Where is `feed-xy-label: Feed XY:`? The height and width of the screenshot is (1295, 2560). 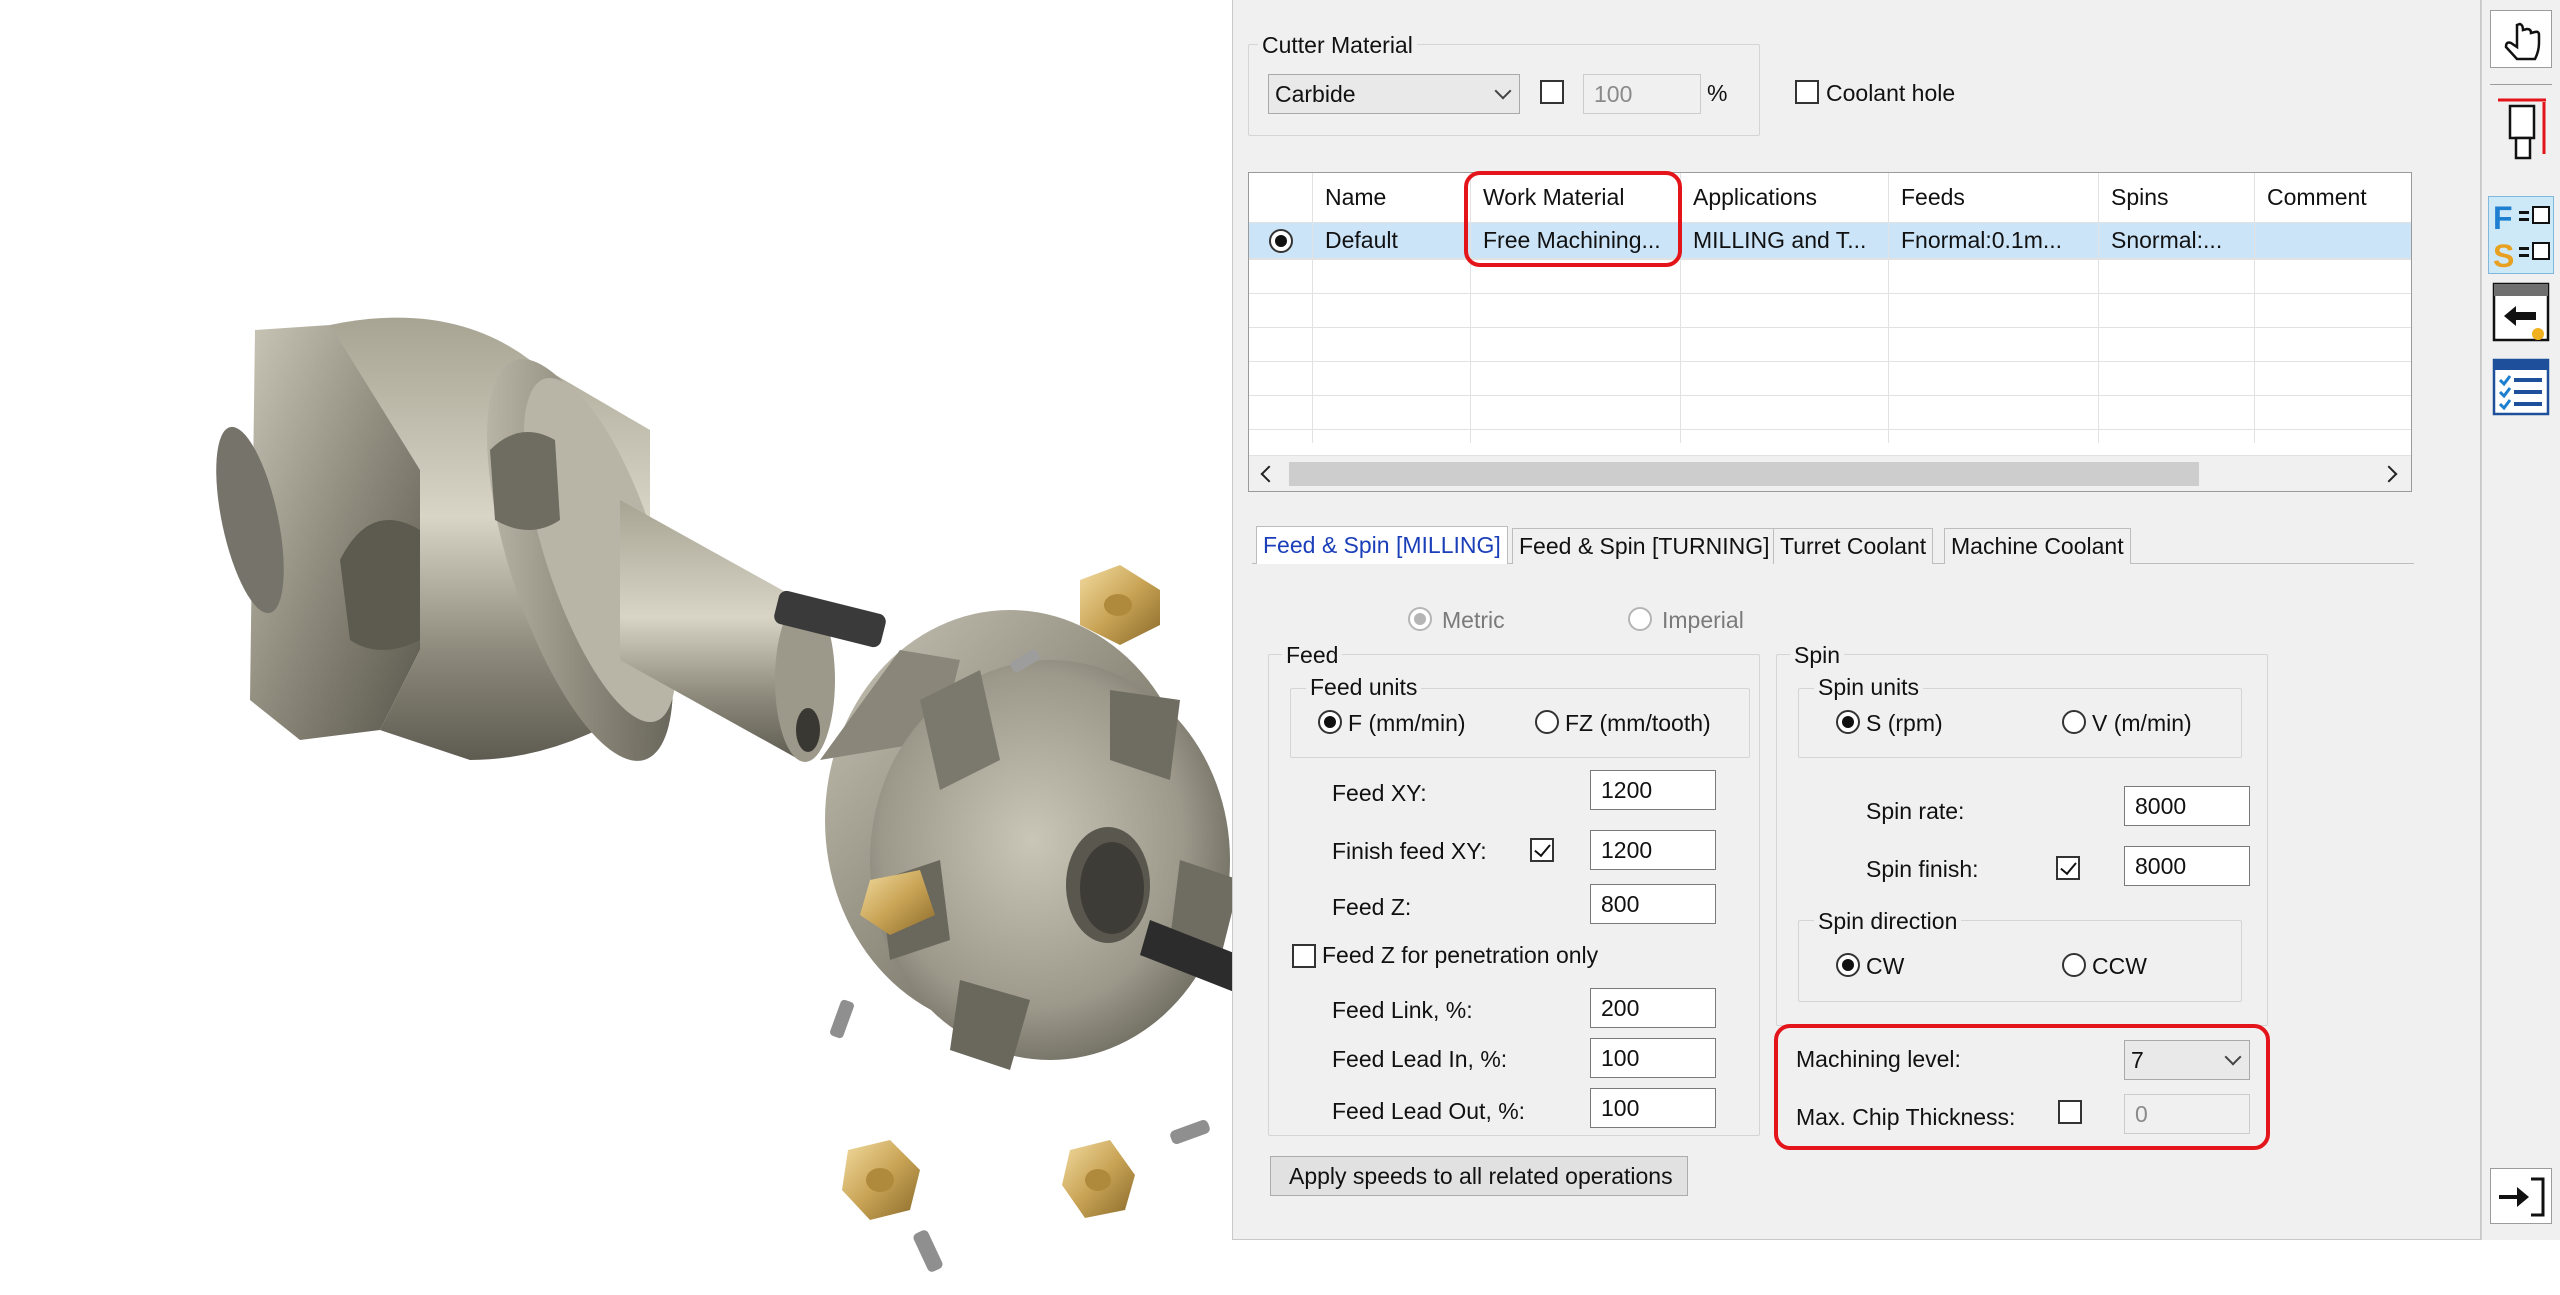 feed-xy-label: Feed XY: is located at coordinates (1379, 793).